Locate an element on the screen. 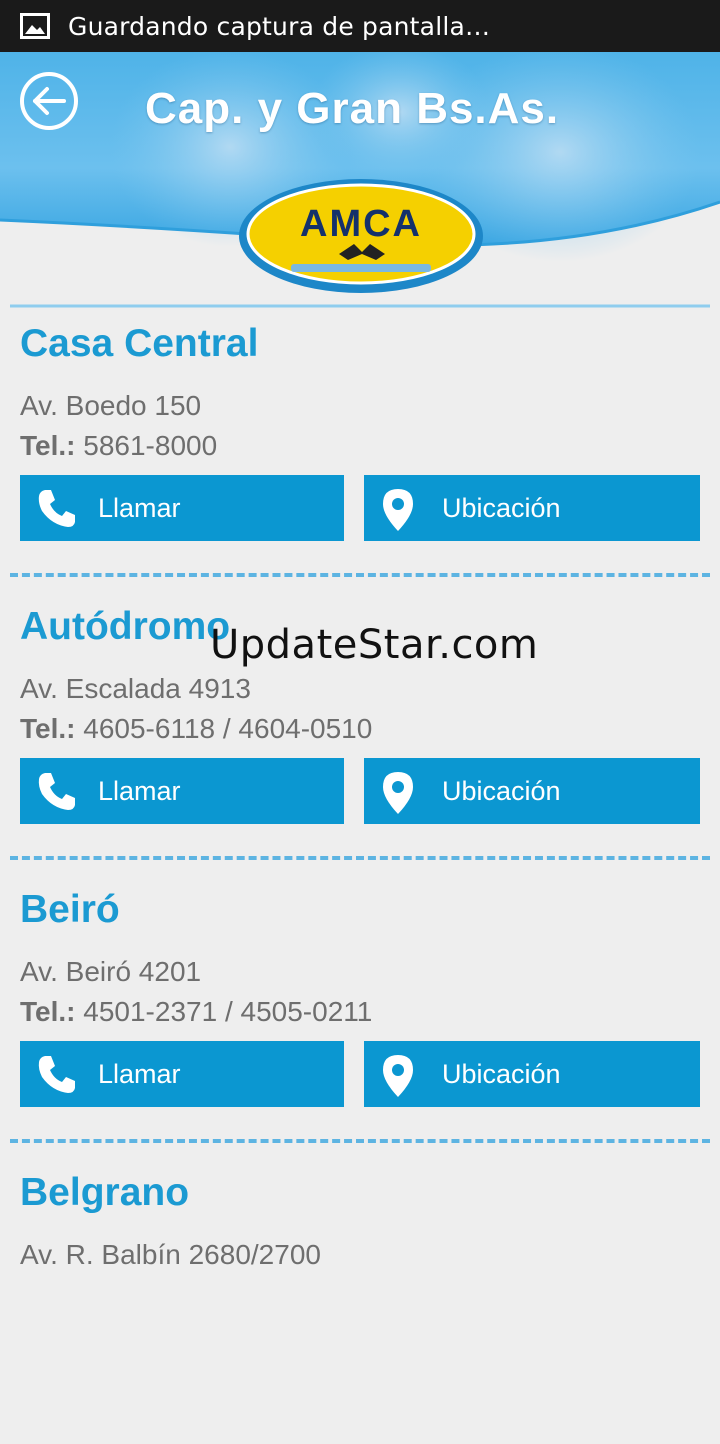 This screenshot has height=1444, width=720. phone-number: 4605-6118 / 4604-0510 is located at coordinates (228, 728).